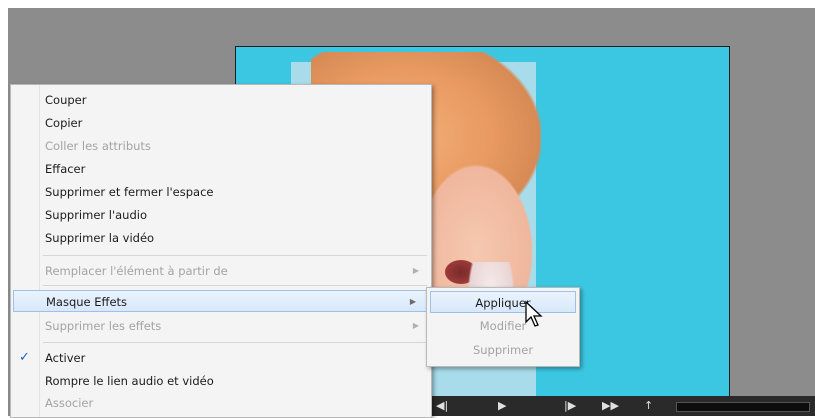  I want to click on menu-item-label: Activer, so click(65, 358).